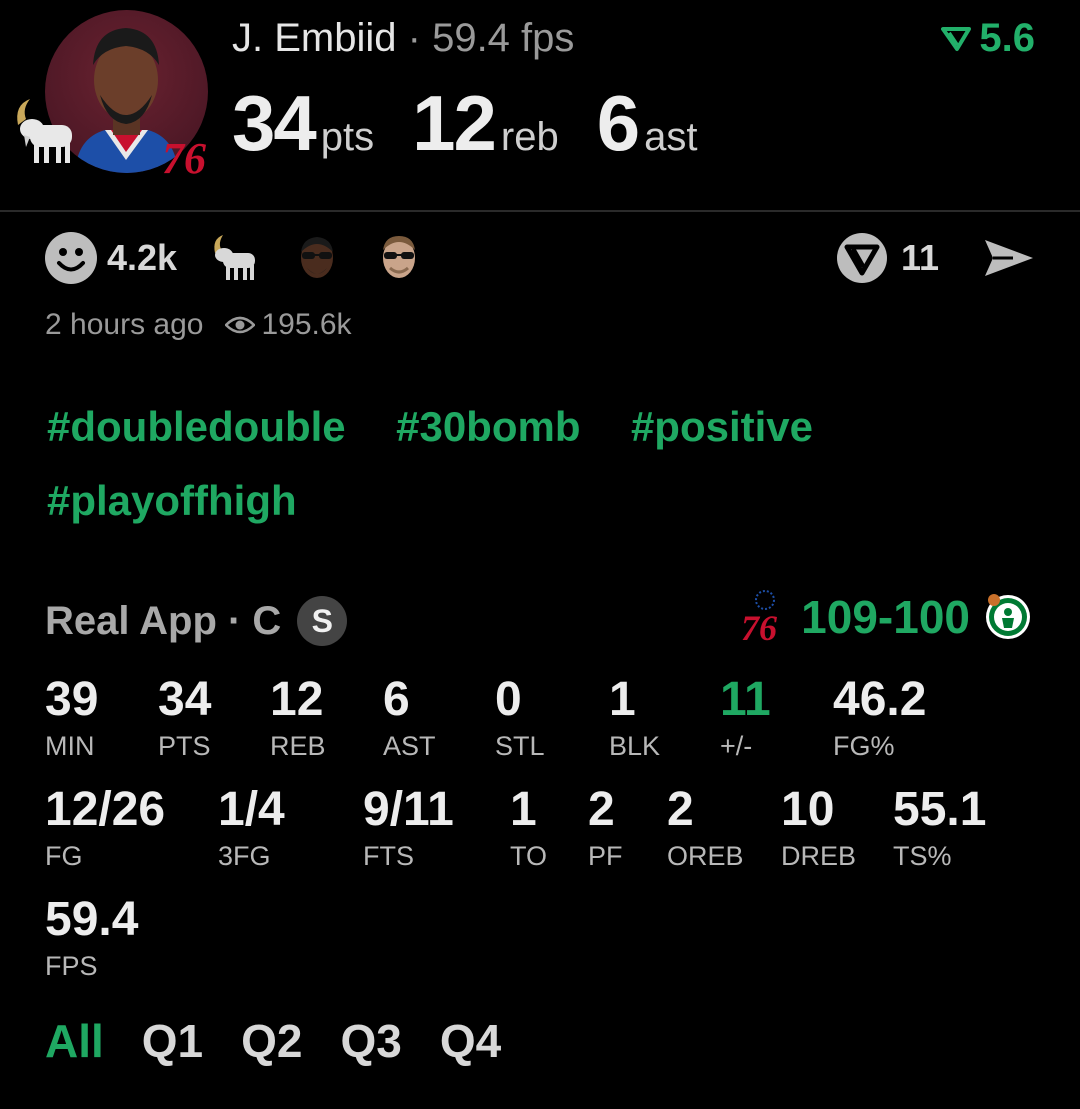 This screenshot has width=1080, height=1109. Describe the element at coordinates (1008, 616) in the screenshot. I see `celtics-logo` at that location.